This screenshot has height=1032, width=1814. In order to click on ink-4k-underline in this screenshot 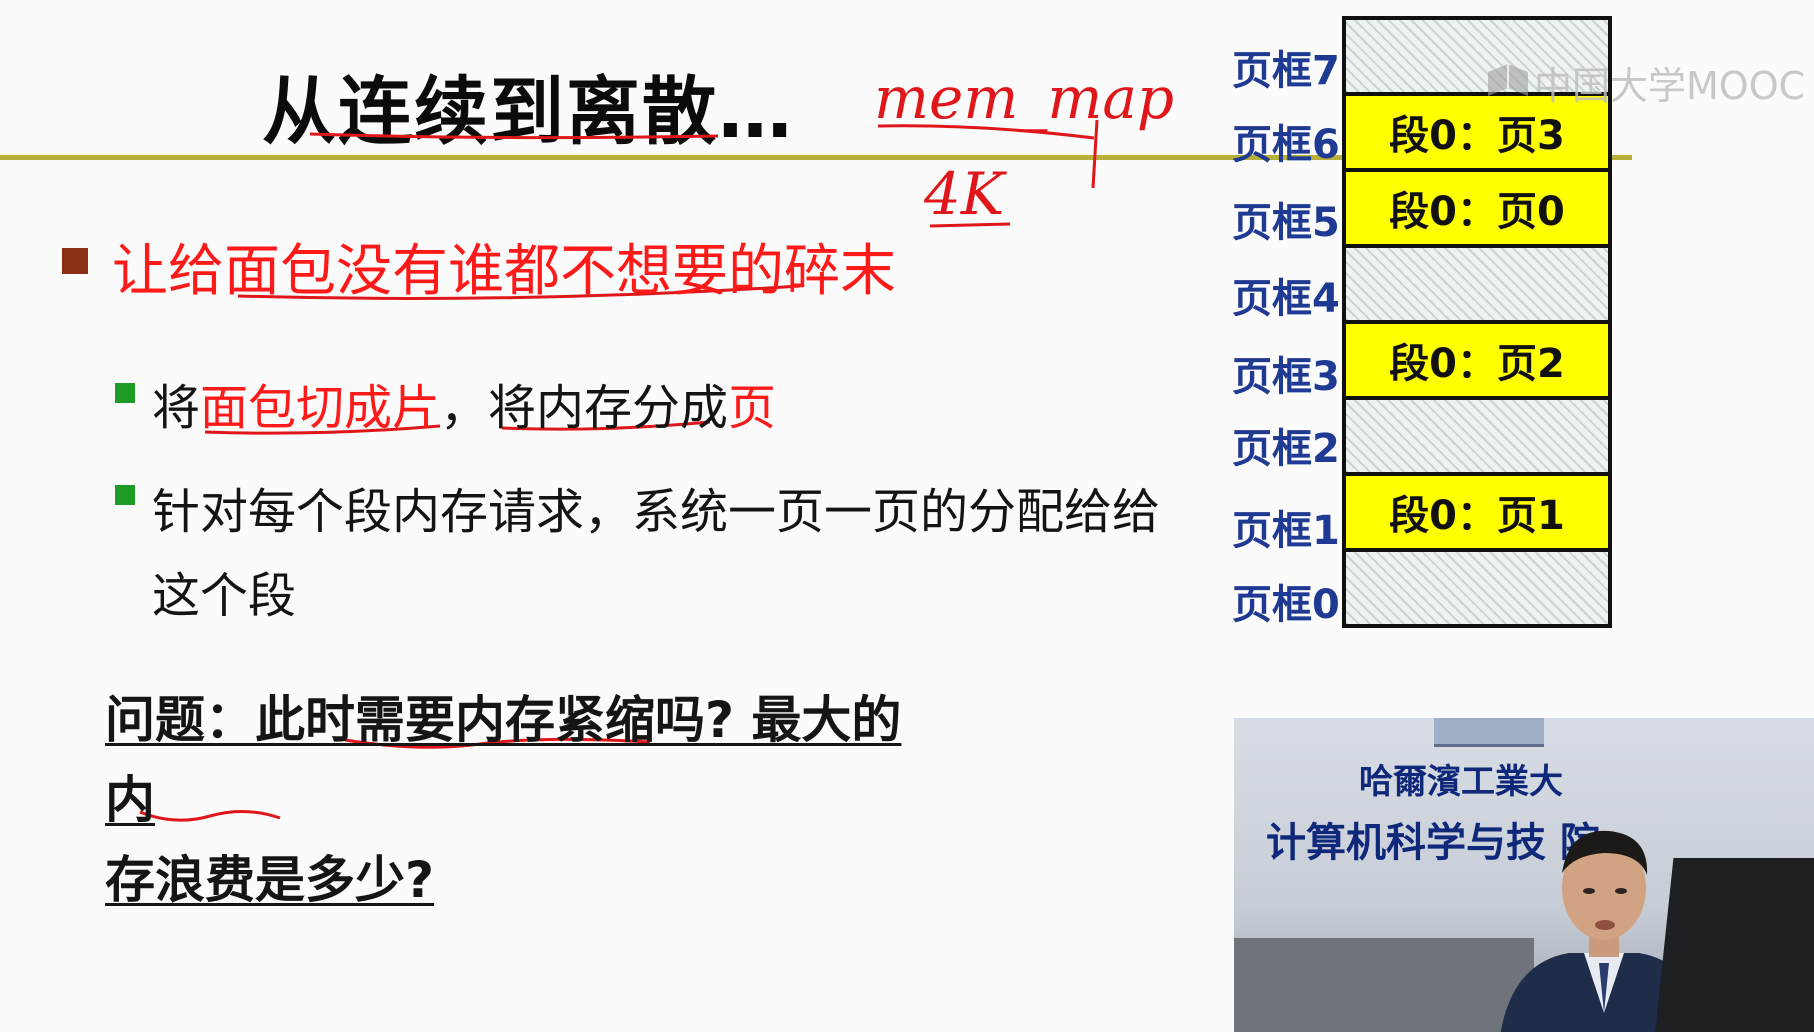, I will do `click(970, 225)`.